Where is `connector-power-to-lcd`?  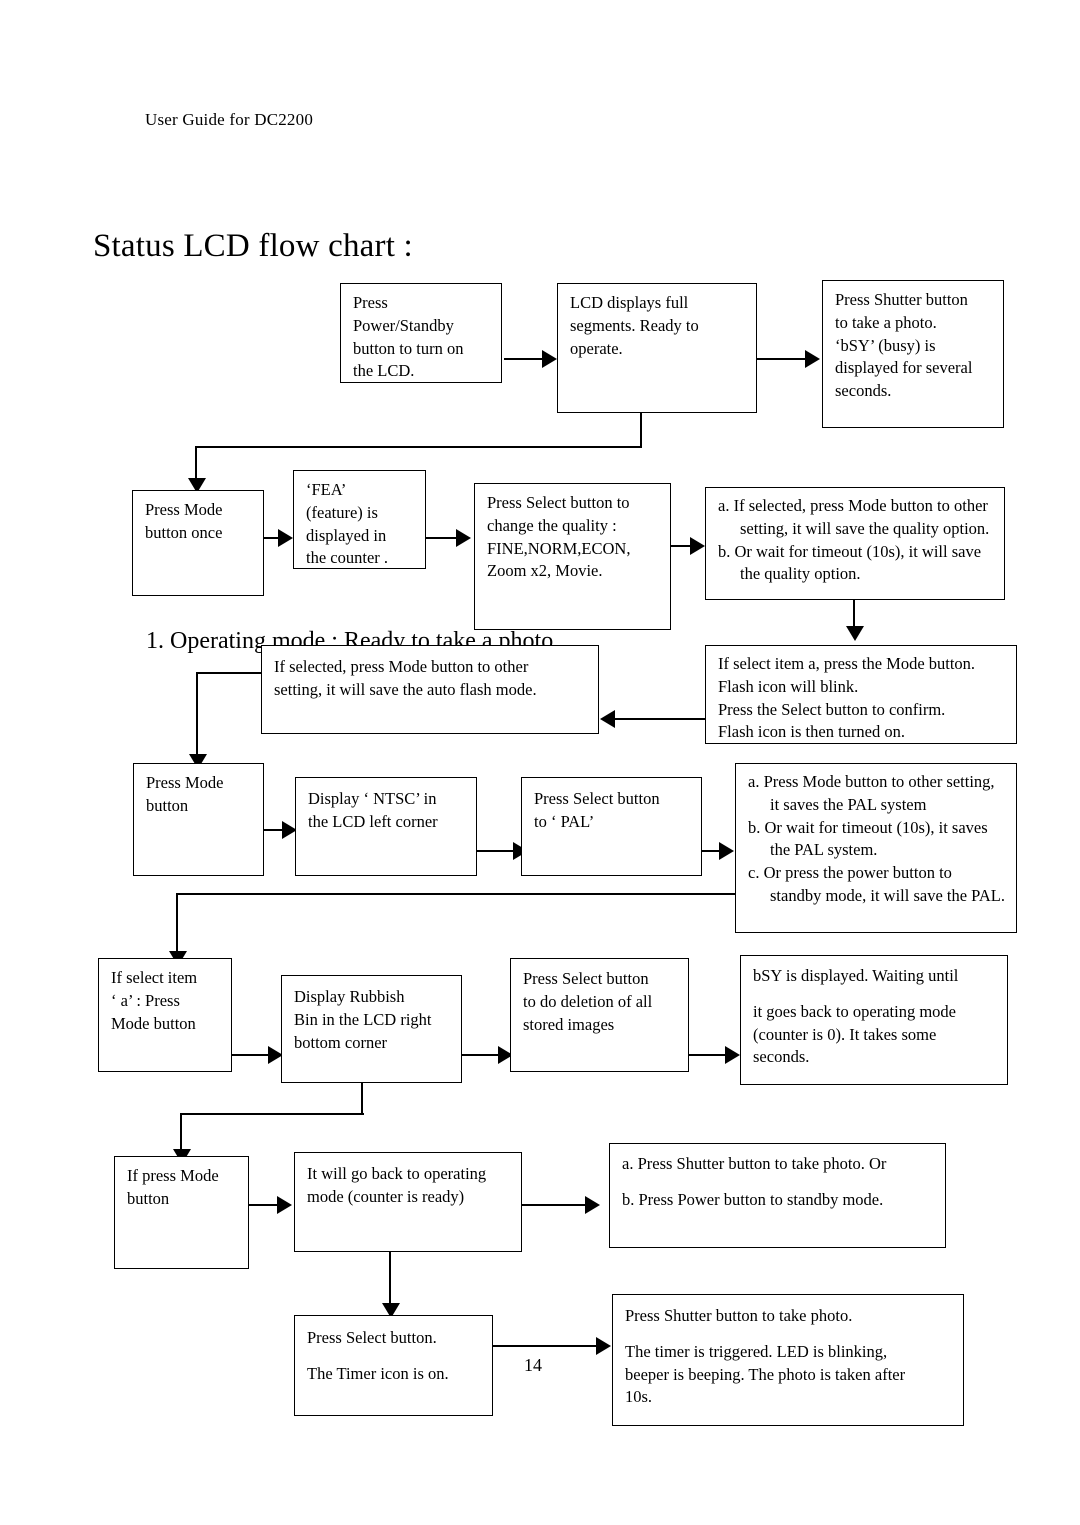
connector-power-to-lcd is located at coordinates (524, 359).